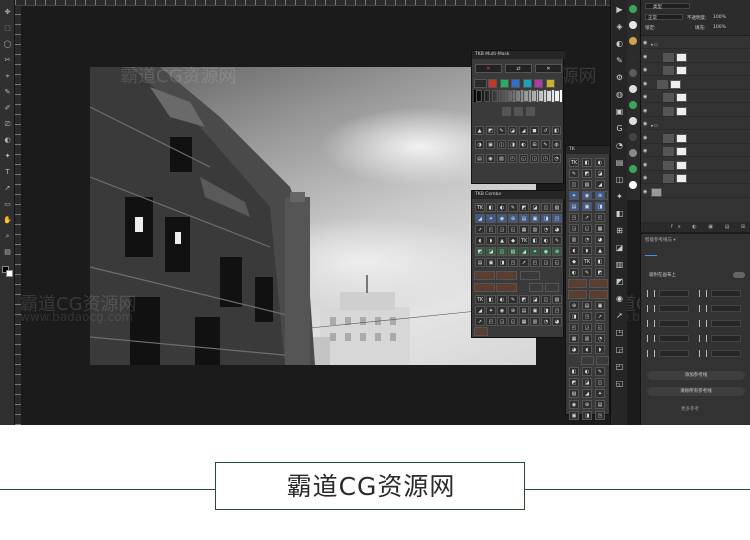 Image resolution: width=750 pixels, height=540 pixels. Describe the element at coordinates (506, 275) in the screenshot. I see `image-size-button` at that location.